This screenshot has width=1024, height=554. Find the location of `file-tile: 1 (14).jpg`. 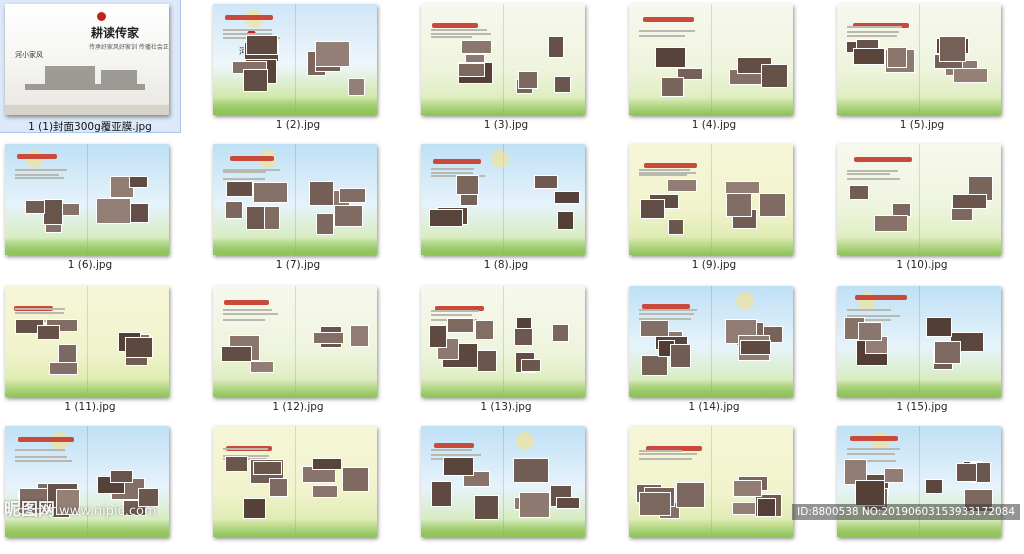

file-tile: 1 (14).jpg is located at coordinates (714, 348).